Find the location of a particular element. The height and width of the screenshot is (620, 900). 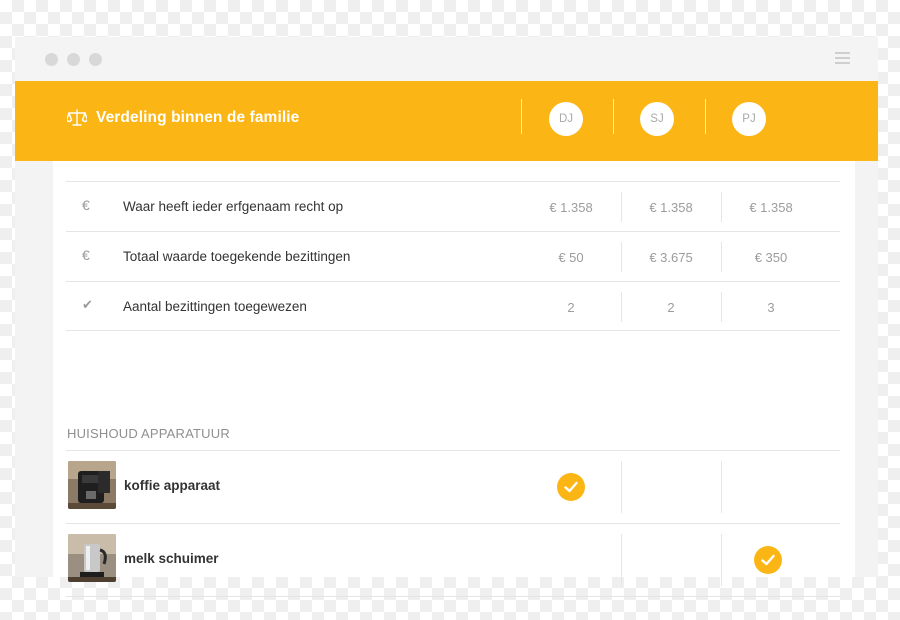

summary-value-pj: € 1.358 is located at coordinates (771, 207).